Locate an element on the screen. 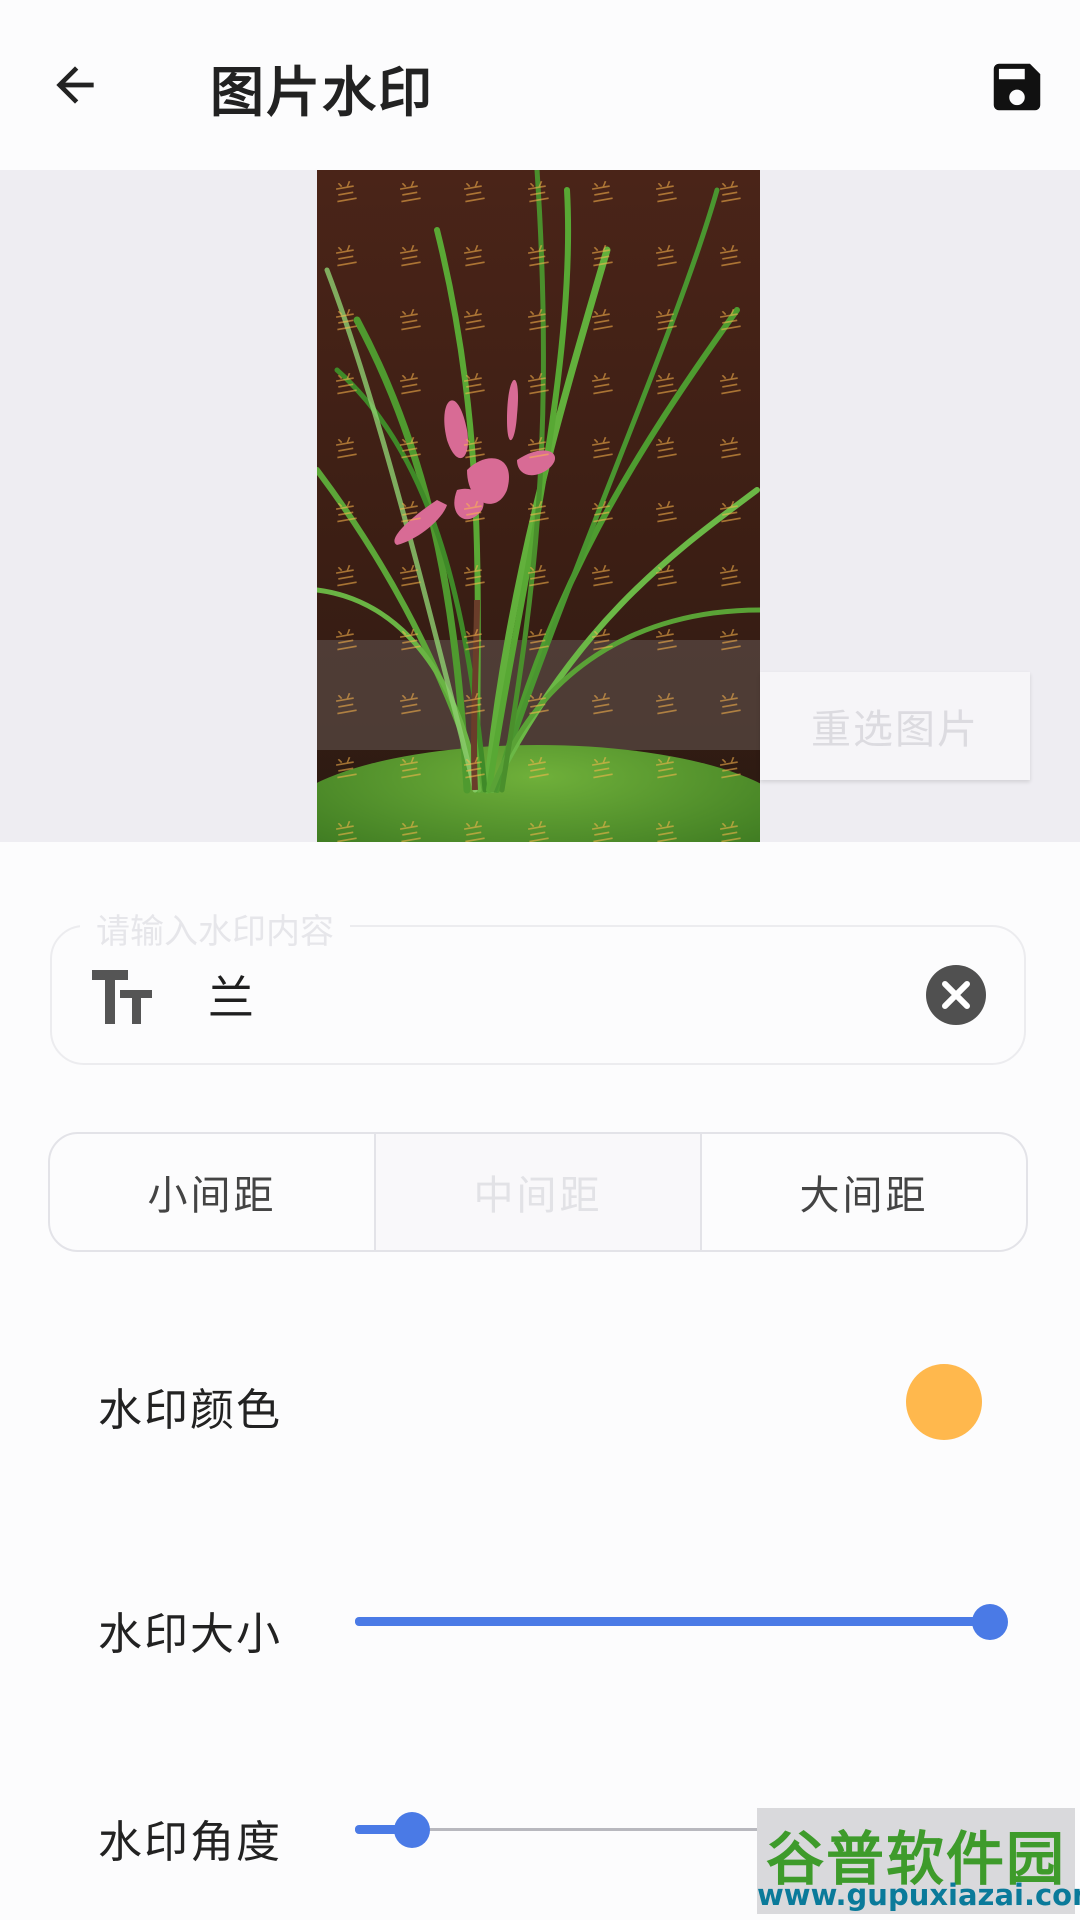  save-button is located at coordinates (1017, 87).